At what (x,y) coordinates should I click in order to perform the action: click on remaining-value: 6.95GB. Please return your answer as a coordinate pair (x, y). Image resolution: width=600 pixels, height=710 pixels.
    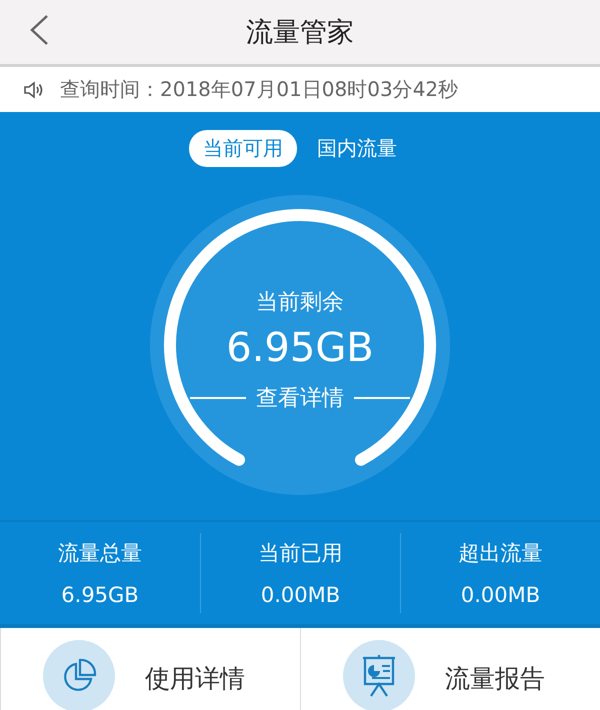
    Looking at the image, I should click on (300, 348).